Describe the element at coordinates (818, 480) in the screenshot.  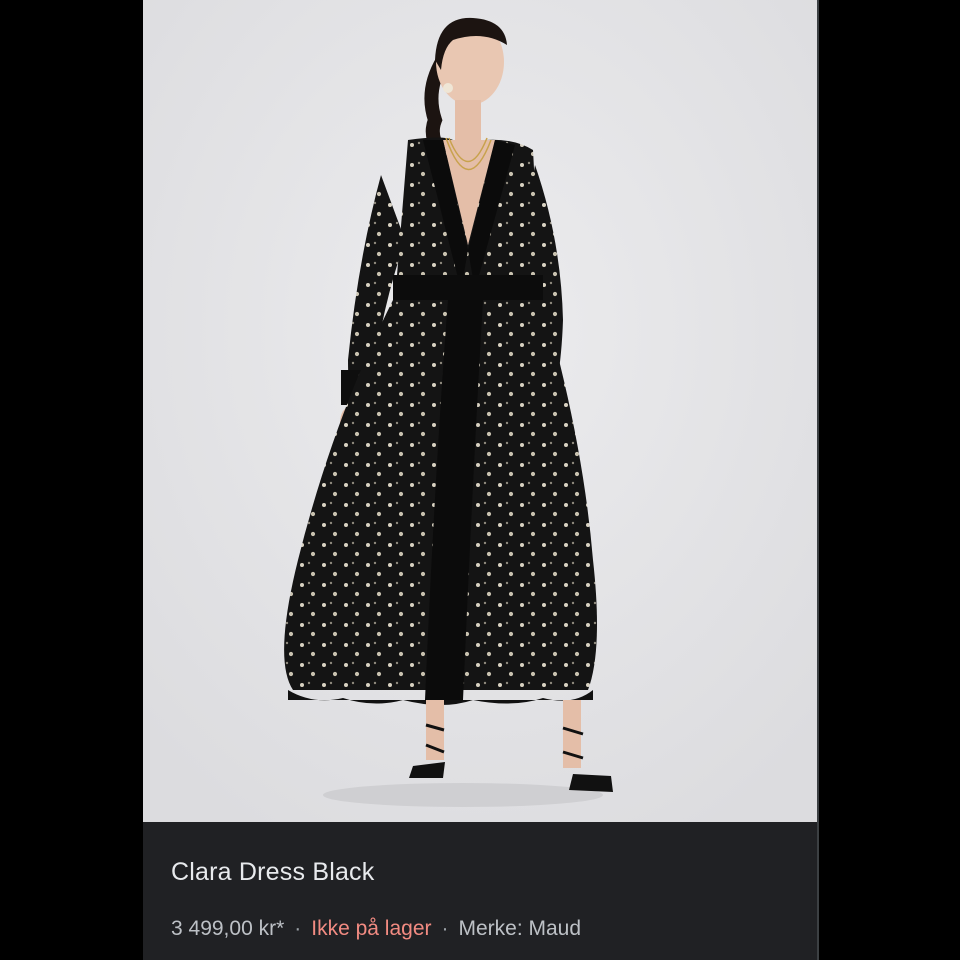
I see `card-divider` at that location.